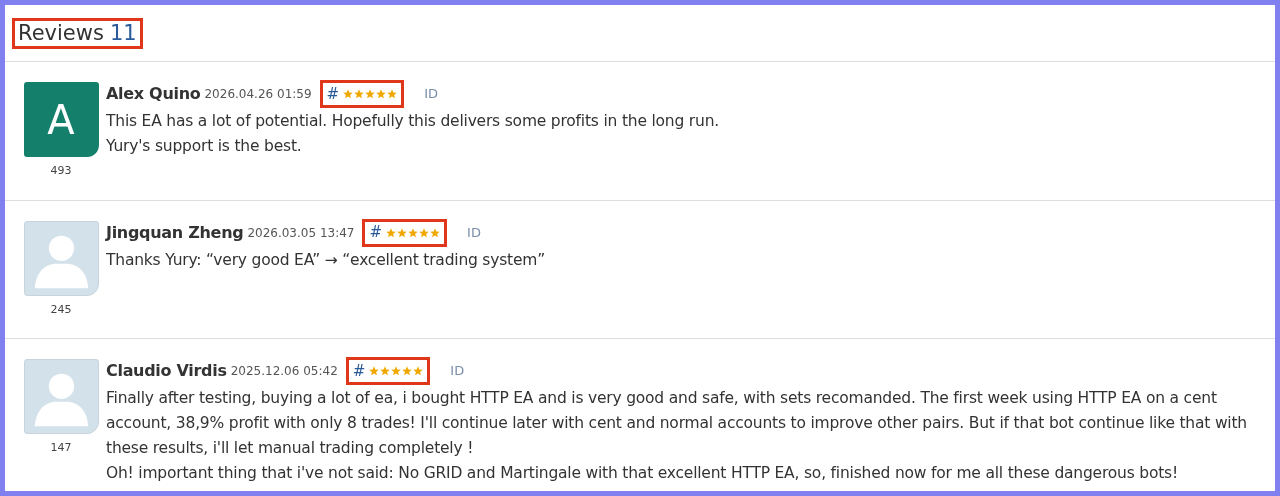 This screenshot has height=496, width=1280. What do you see at coordinates (284, 371) in the screenshot?
I see `review-date: 2025.12.06 05:42` at bounding box center [284, 371].